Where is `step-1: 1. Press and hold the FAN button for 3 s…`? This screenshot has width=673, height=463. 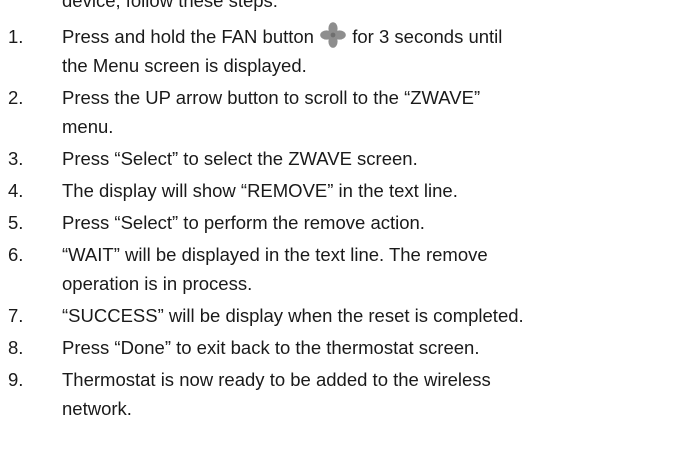 step-1: 1. Press and hold the FAN button for 3 s… is located at coordinates (336, 51).